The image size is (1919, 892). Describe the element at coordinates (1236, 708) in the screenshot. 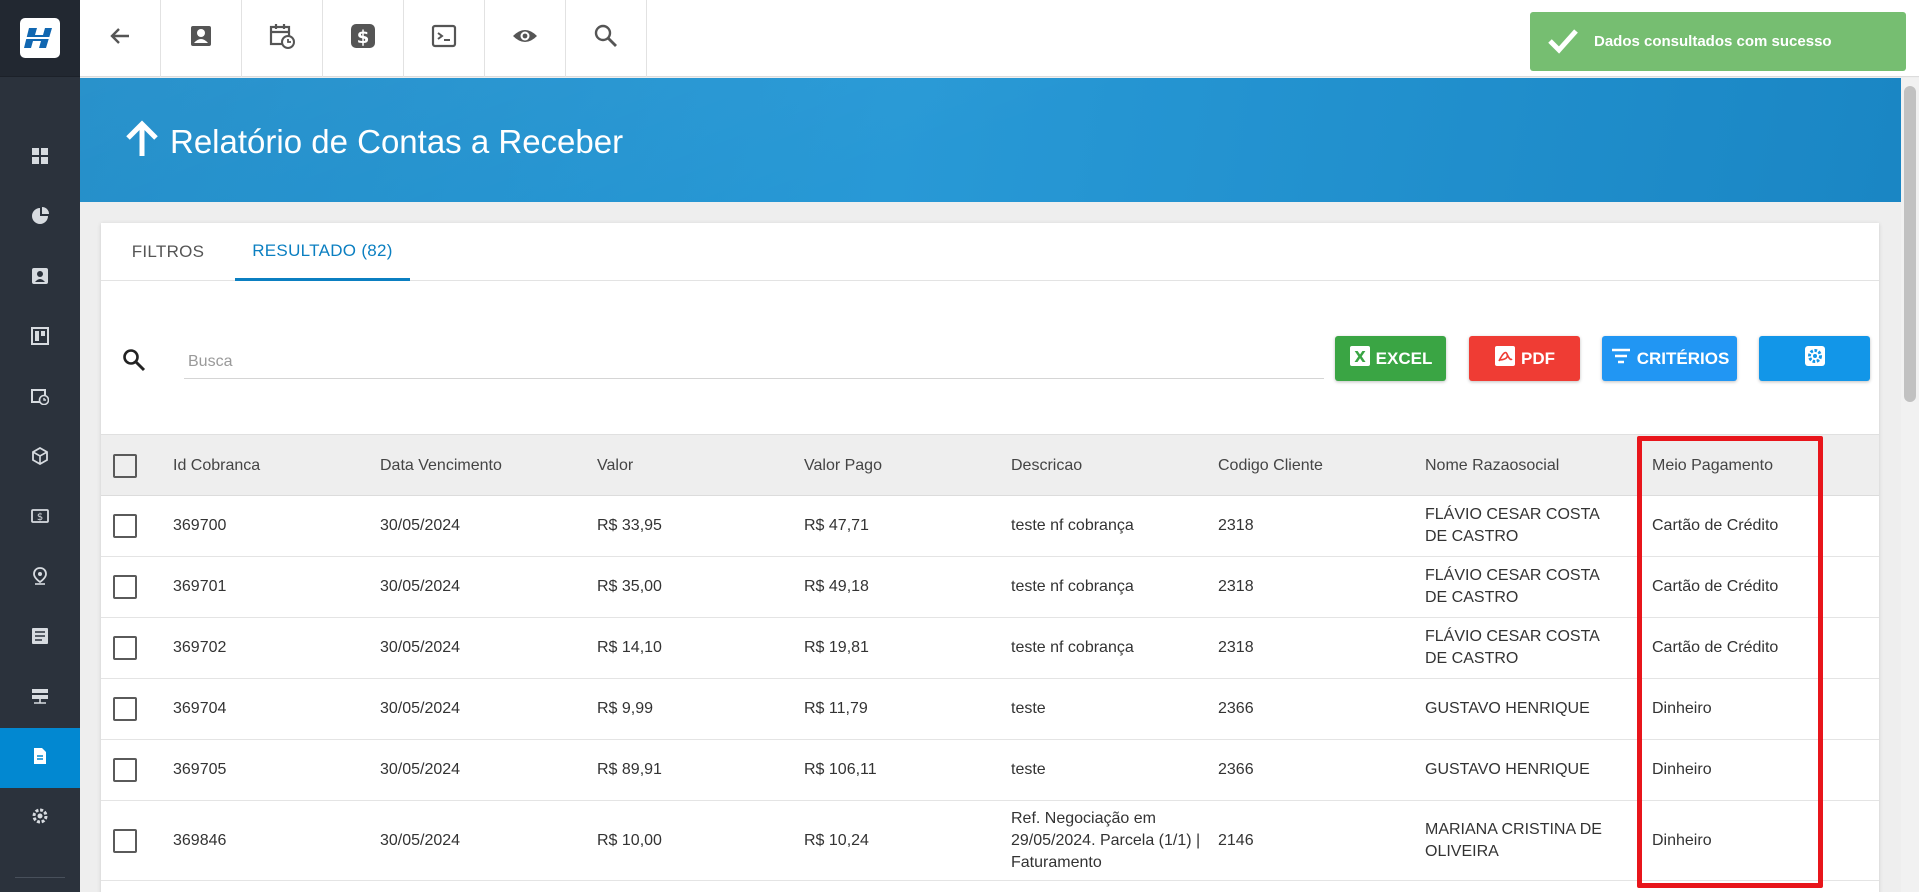

I see `cell-codigo-cliente: 2366` at that location.